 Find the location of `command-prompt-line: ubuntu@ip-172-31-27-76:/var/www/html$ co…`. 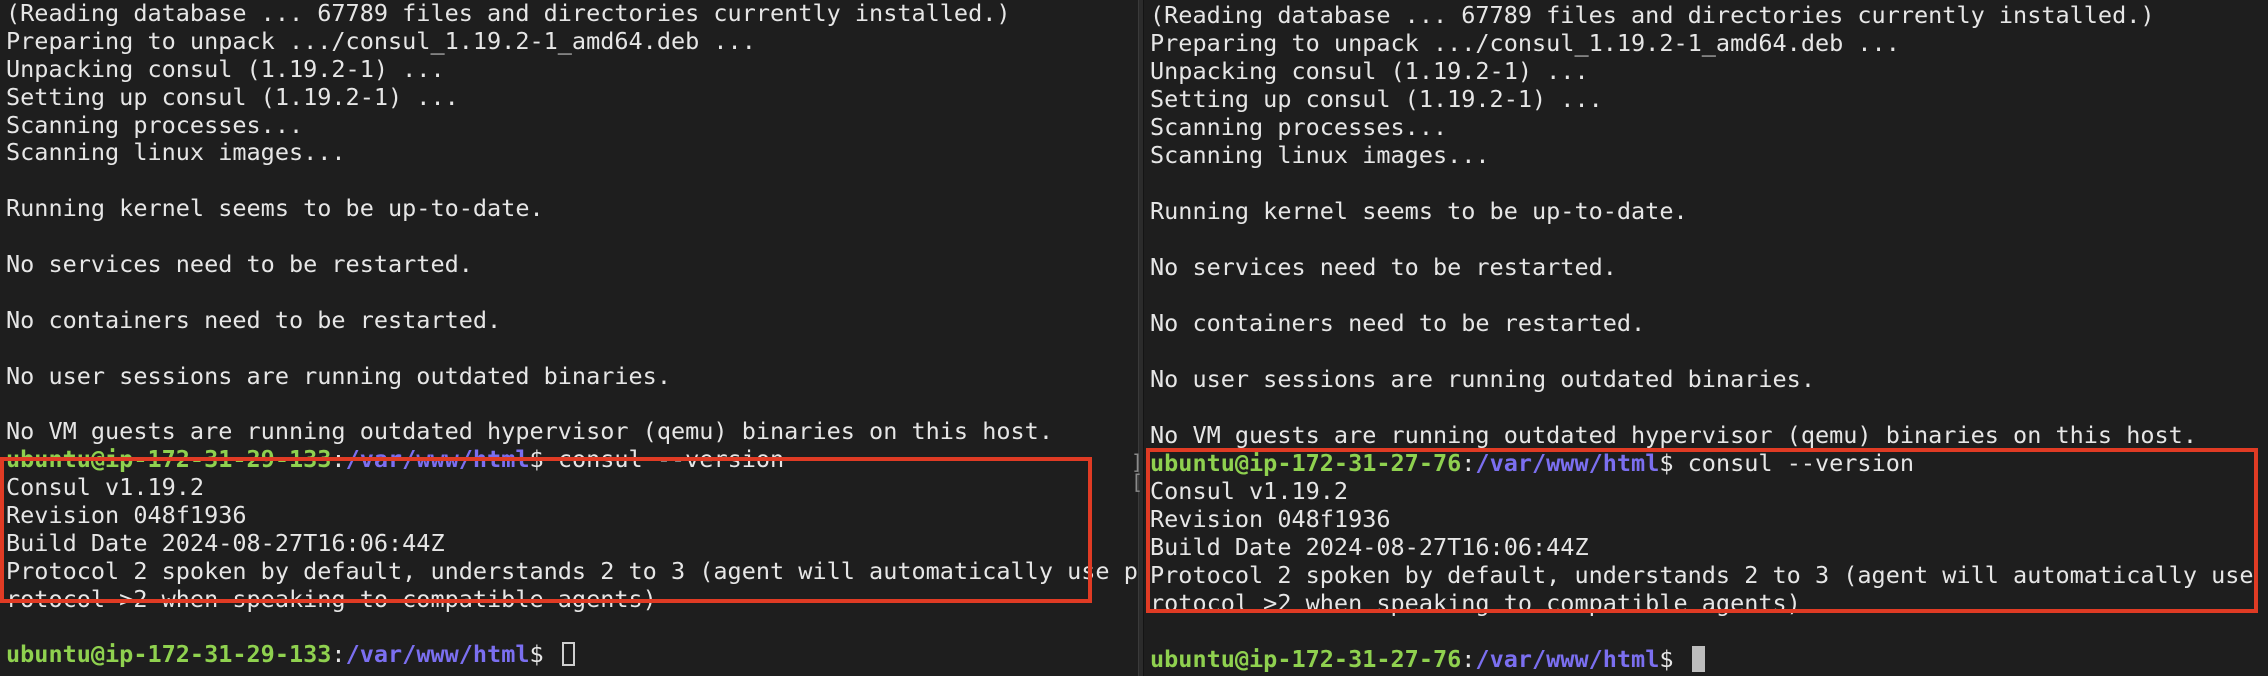

command-prompt-line: ubuntu@ip-172-31-27-76:/var/www/html$ co… is located at coordinates (1709, 463).